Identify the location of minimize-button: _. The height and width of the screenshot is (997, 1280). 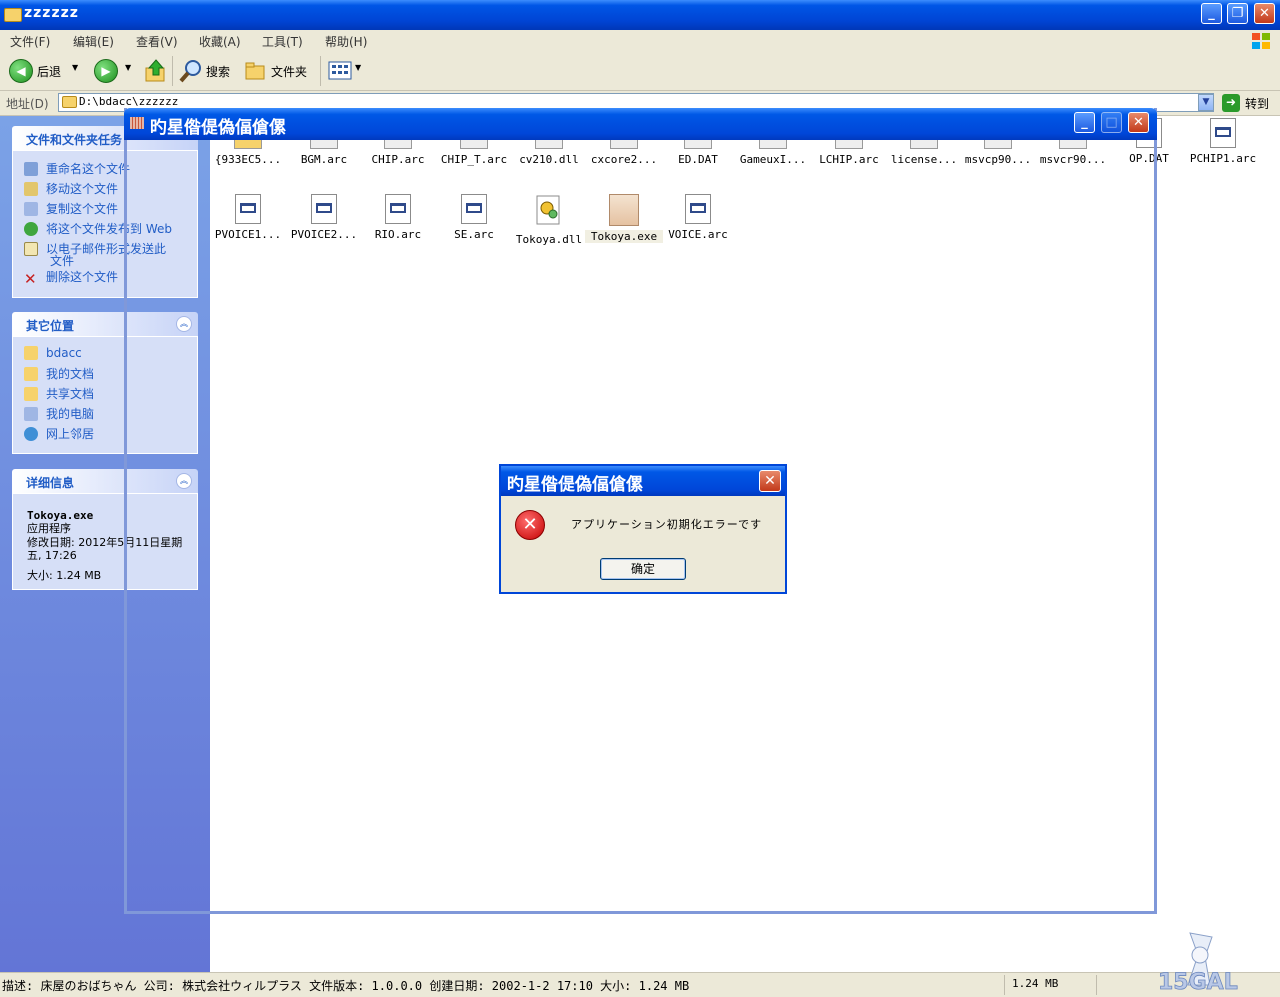
(1211, 13).